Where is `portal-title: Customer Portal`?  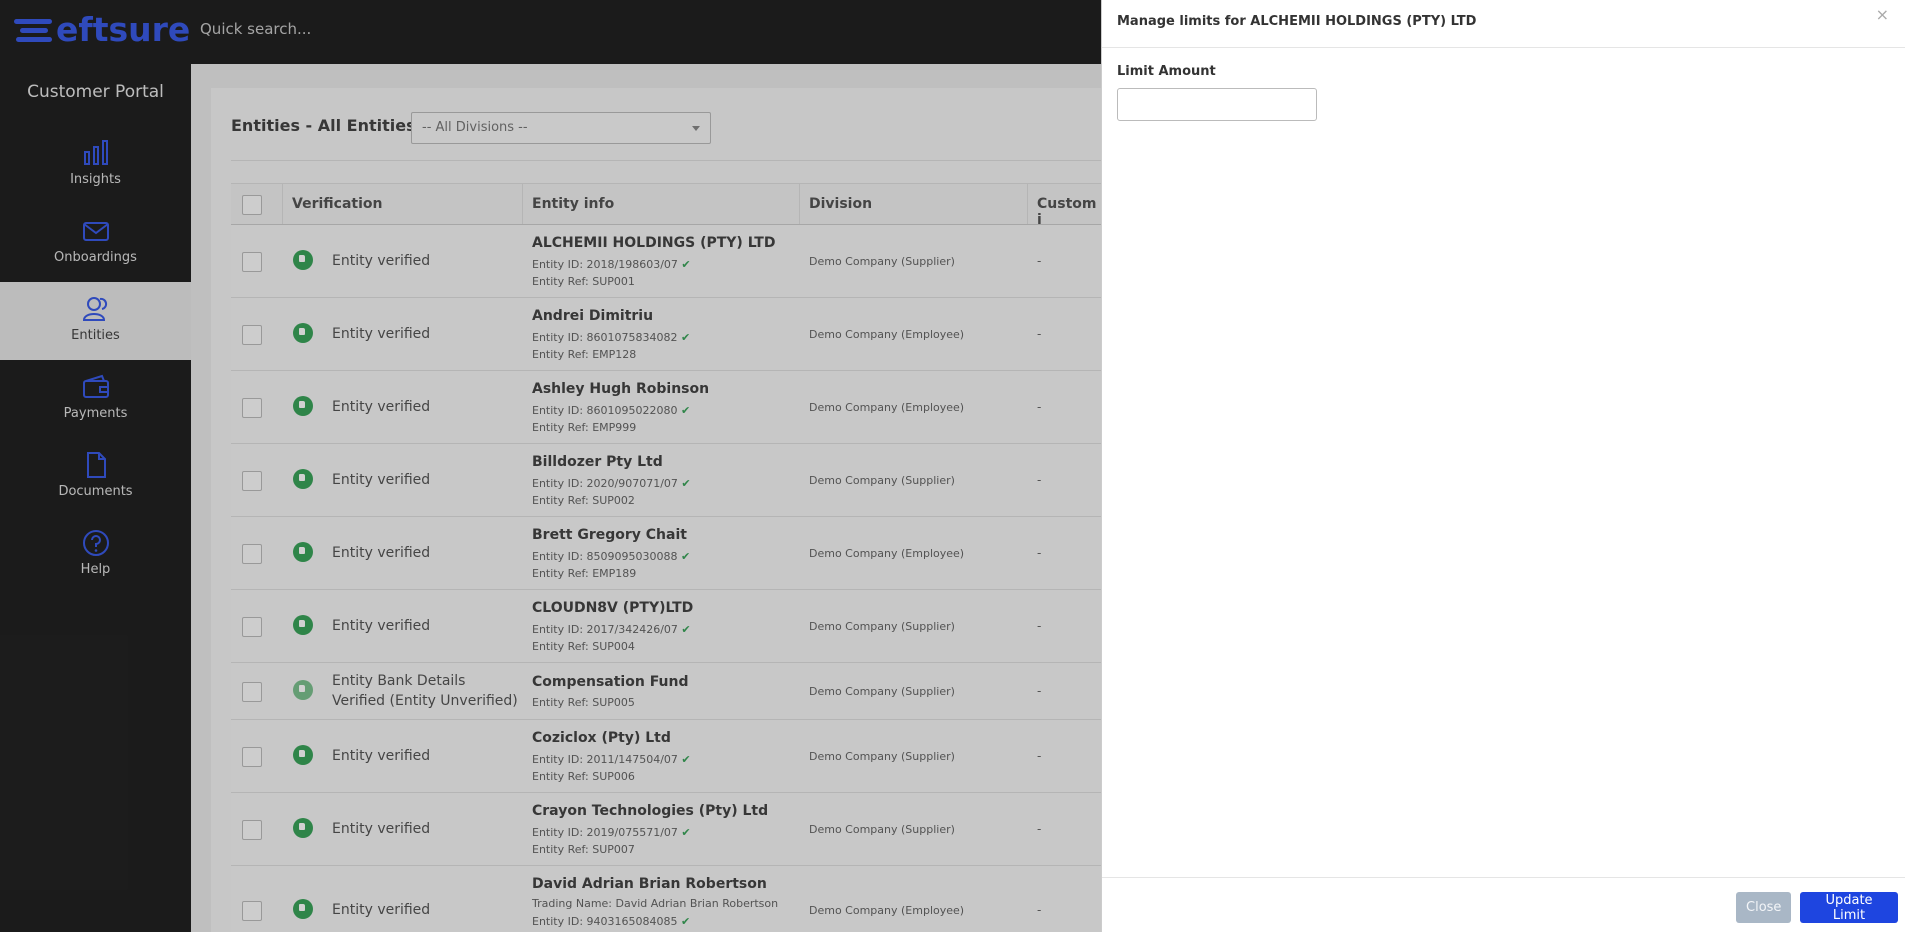
portal-title: Customer Portal is located at coordinates (95, 92).